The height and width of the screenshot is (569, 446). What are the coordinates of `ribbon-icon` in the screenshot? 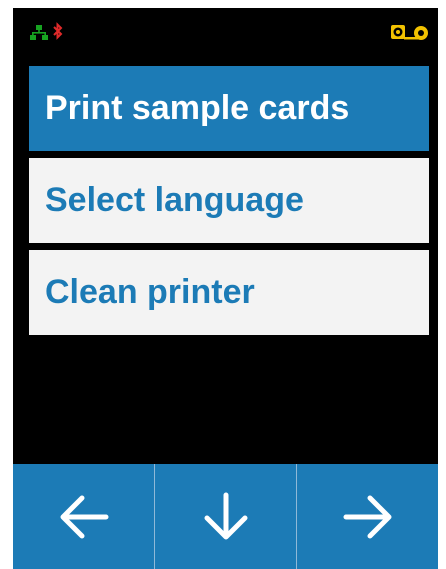 It's located at (409, 32).